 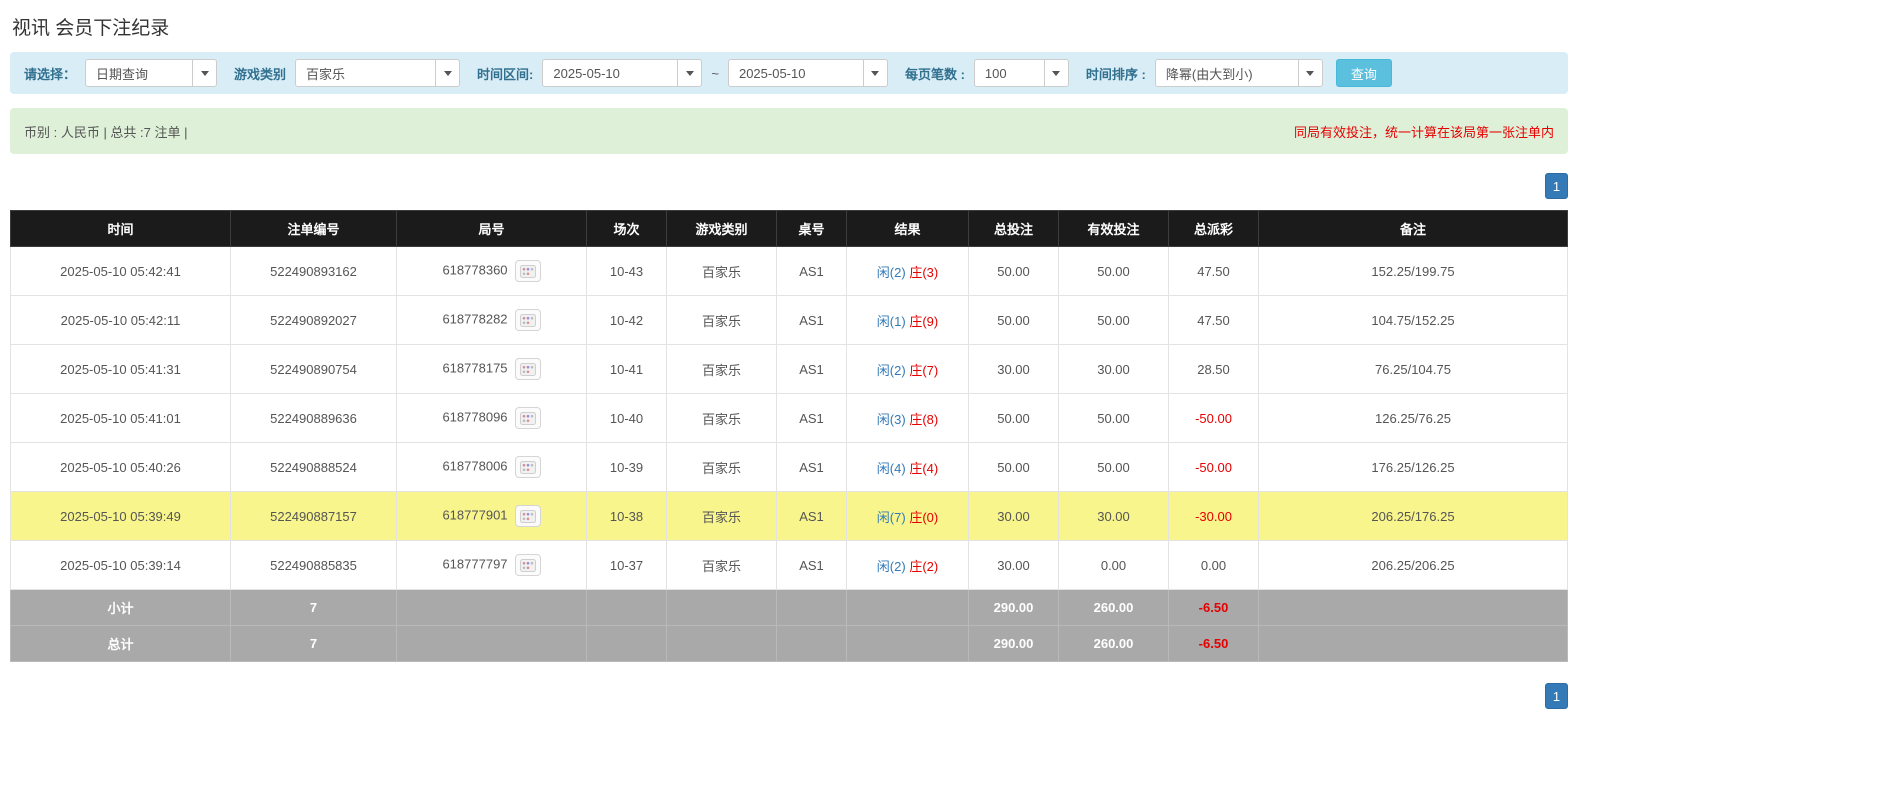 What do you see at coordinates (1115, 74) in the screenshot?
I see `time-sort-label: 时间排序 :` at bounding box center [1115, 74].